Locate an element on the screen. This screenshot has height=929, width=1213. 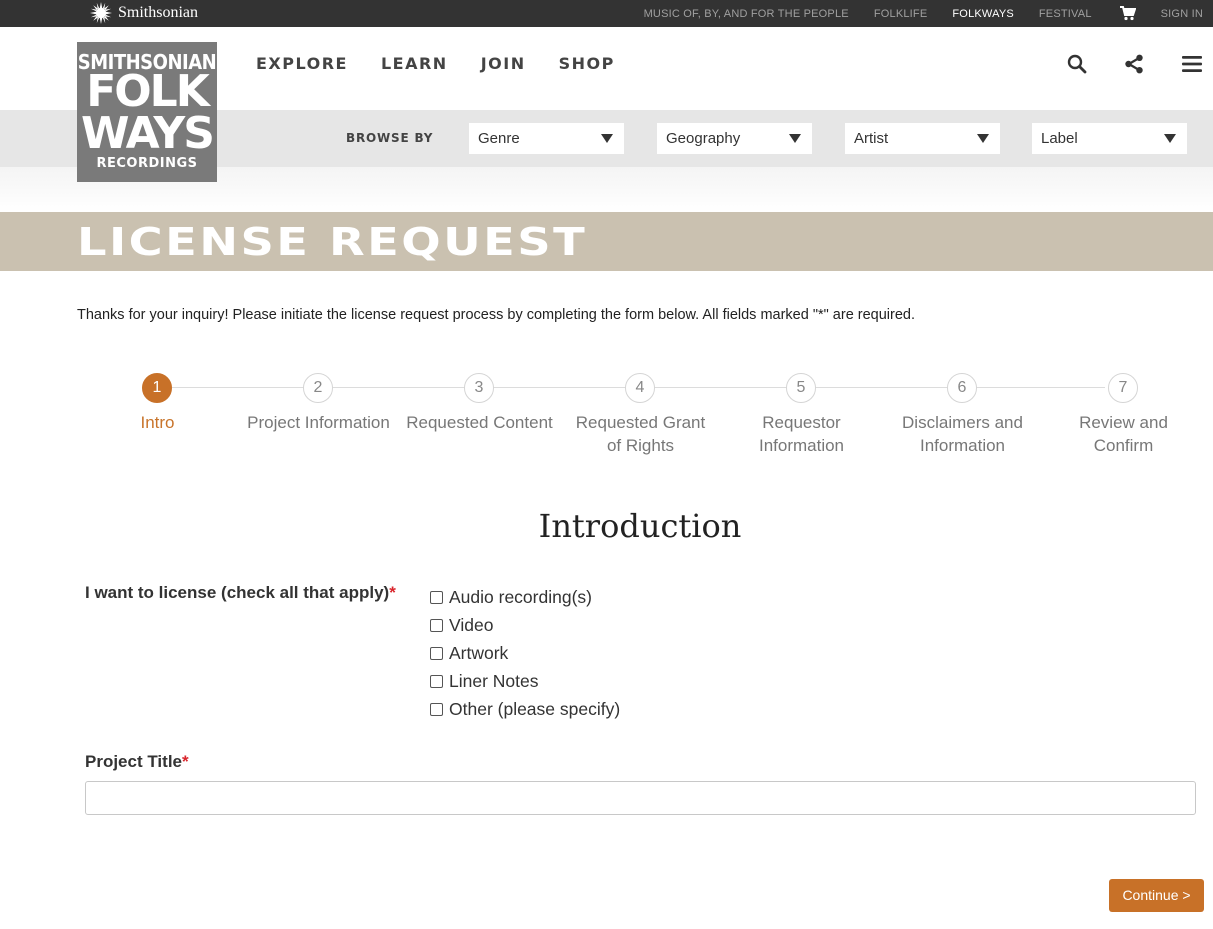
genre-select: Genre is located at coordinates (546, 138).